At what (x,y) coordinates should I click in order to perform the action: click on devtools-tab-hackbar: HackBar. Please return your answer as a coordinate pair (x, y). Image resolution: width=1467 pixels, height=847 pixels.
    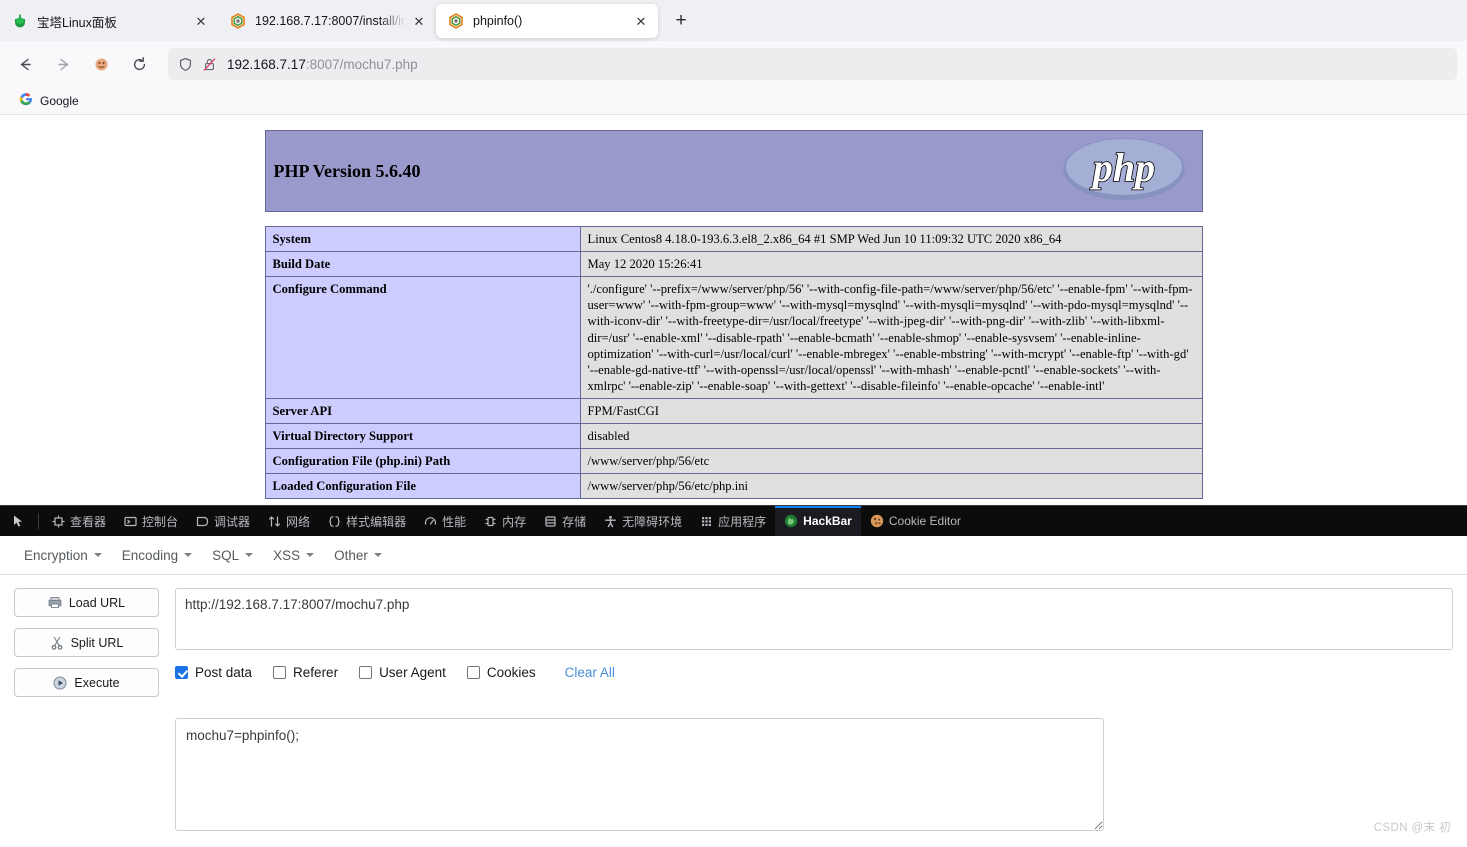
    Looking at the image, I should click on (818, 521).